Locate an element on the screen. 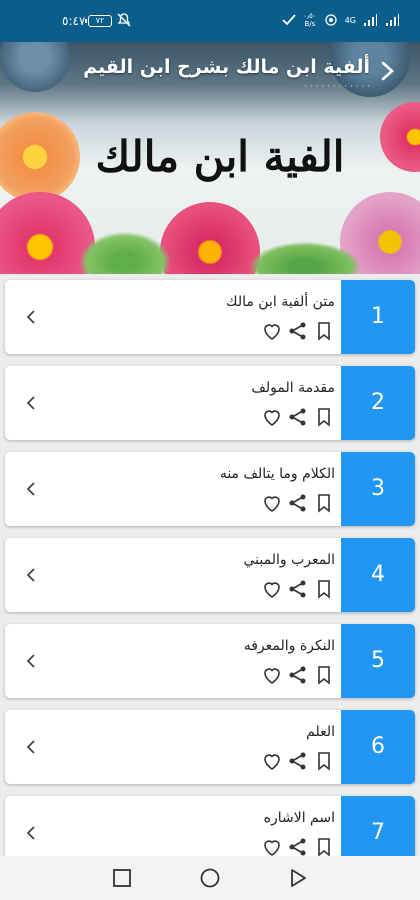 The image size is (420, 900). chapter-title: النكرة والمعرفه is located at coordinates (289, 646).